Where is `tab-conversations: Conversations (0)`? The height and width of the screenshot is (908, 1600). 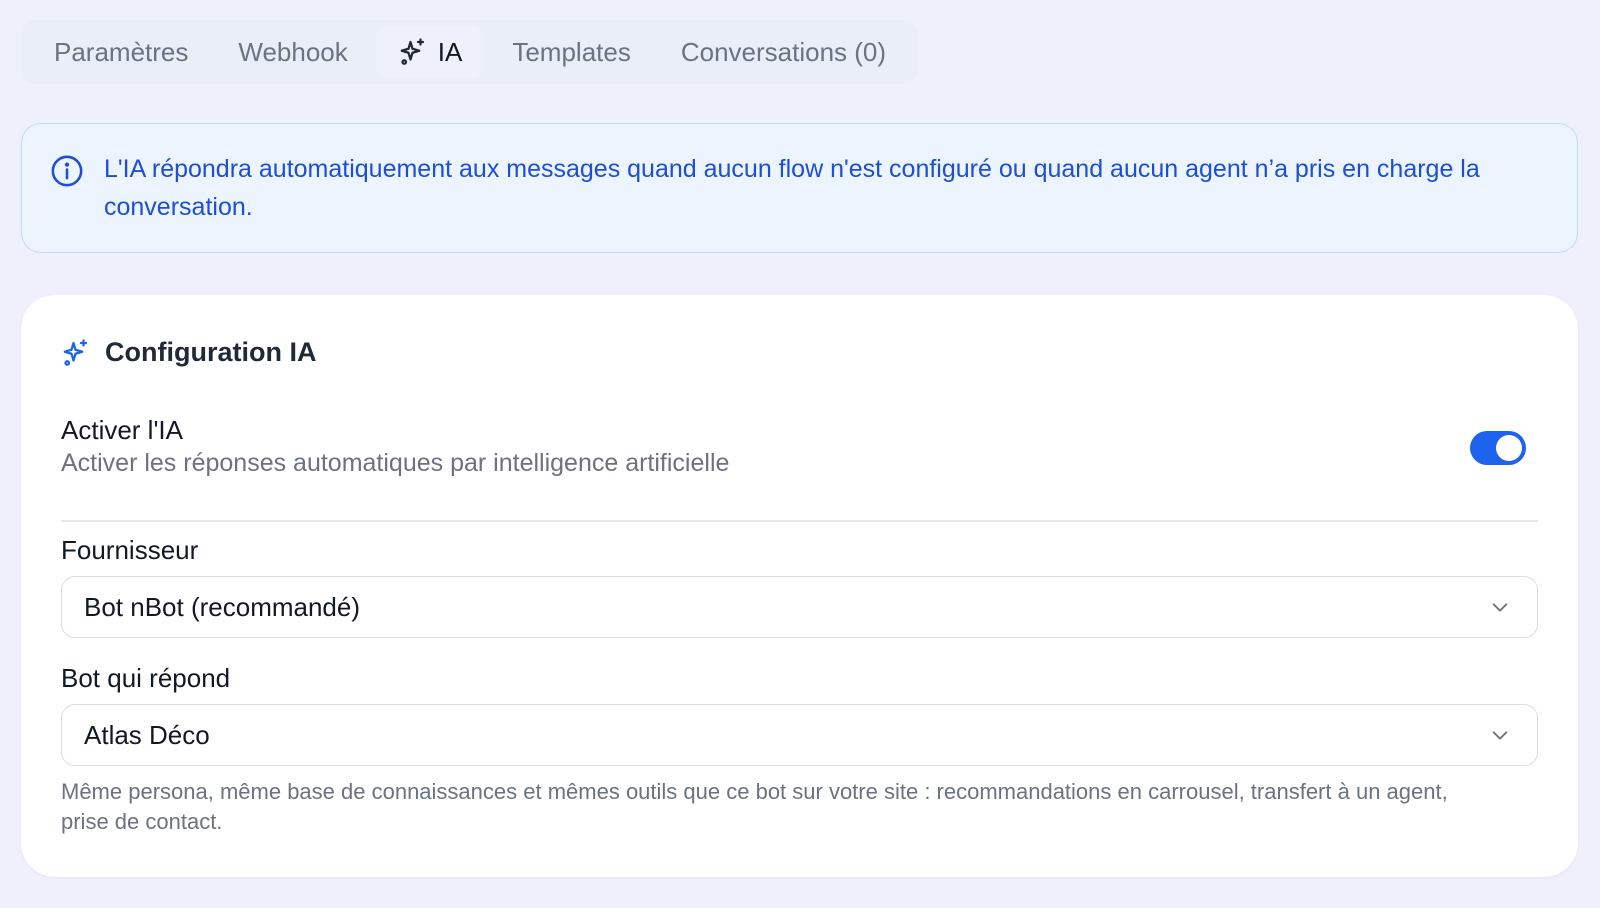
tab-conversations: Conversations (0) is located at coordinates (783, 52).